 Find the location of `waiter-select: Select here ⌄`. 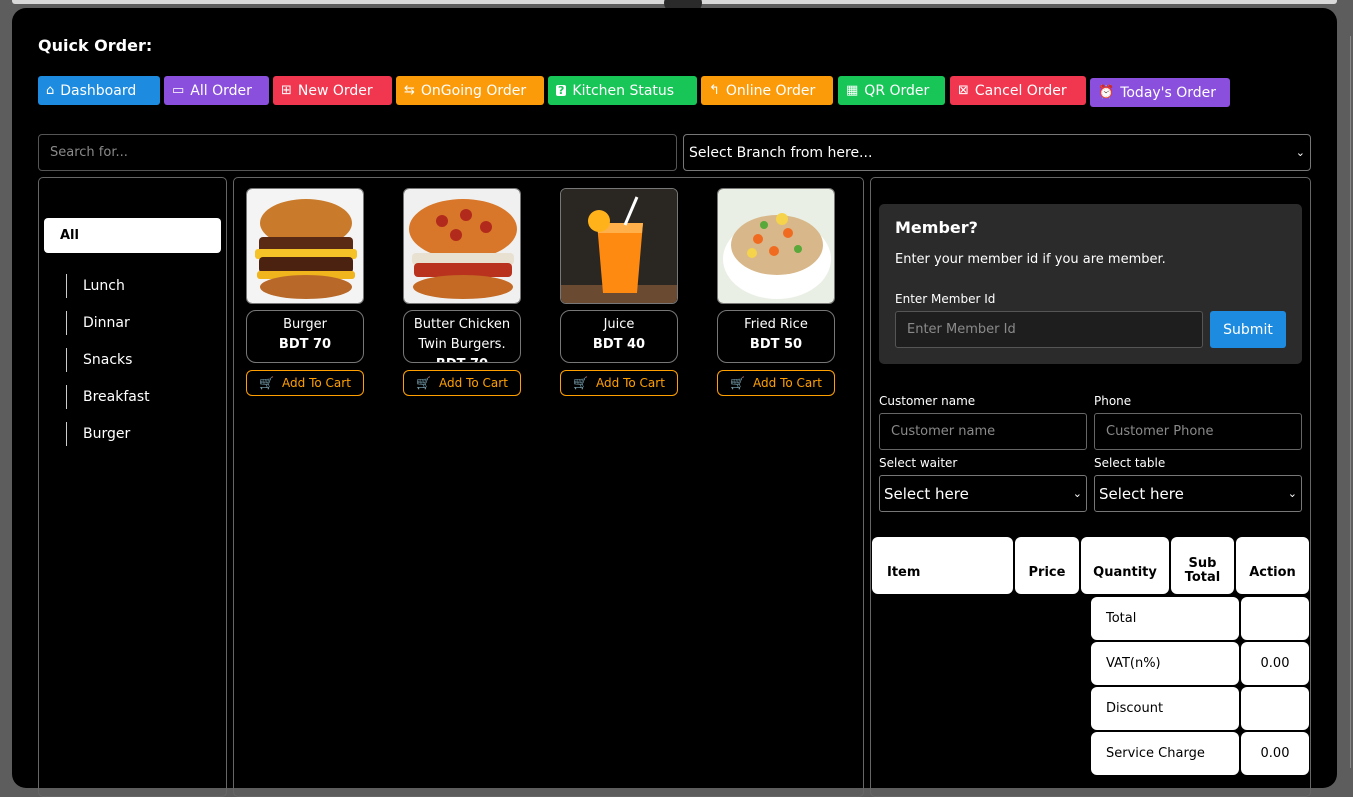

waiter-select: Select here ⌄ is located at coordinates (983, 493).